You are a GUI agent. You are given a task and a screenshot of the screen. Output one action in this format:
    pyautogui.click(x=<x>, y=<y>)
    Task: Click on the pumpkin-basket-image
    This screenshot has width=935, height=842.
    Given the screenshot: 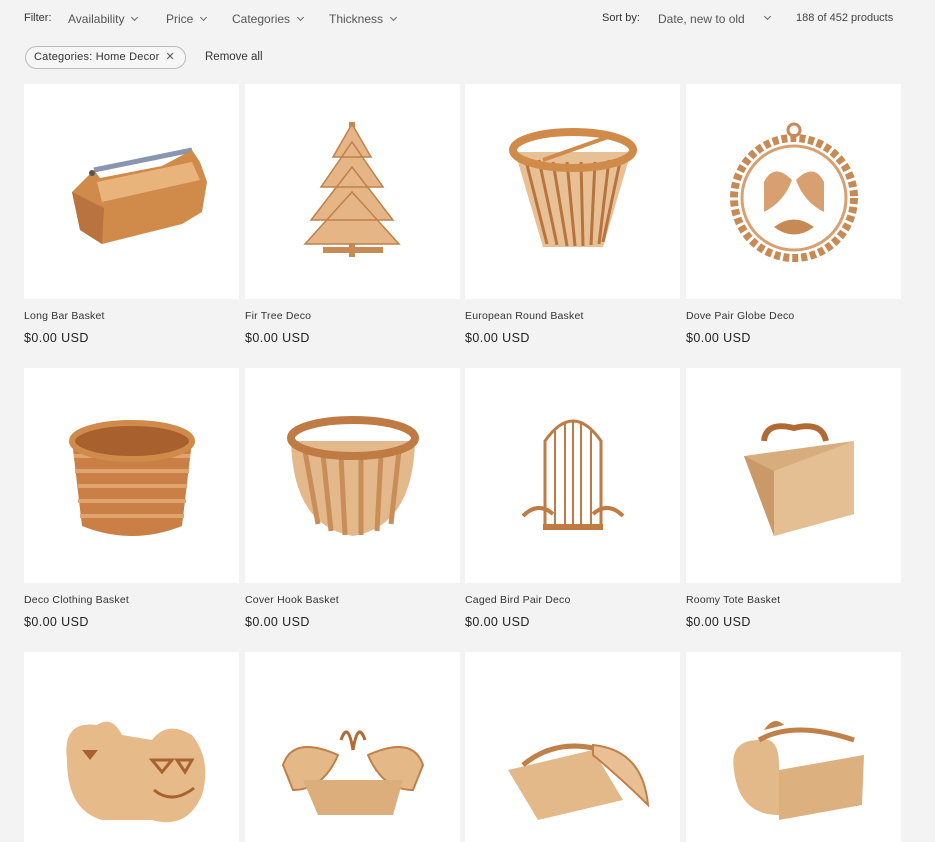 What is the action you would take?
    pyautogui.click(x=131, y=747)
    